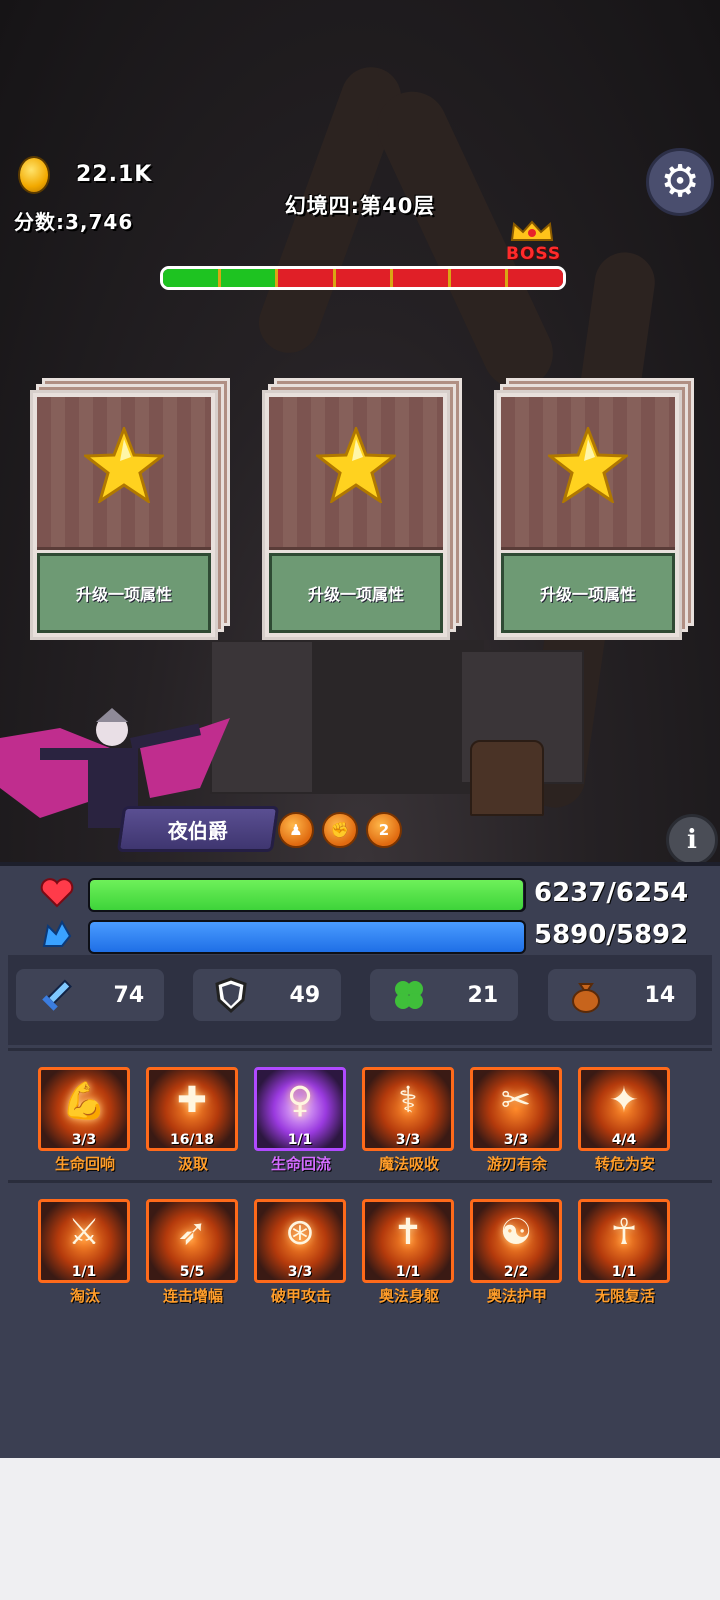  What do you see at coordinates (231, 995) in the screenshot?
I see `shield-icon` at bounding box center [231, 995].